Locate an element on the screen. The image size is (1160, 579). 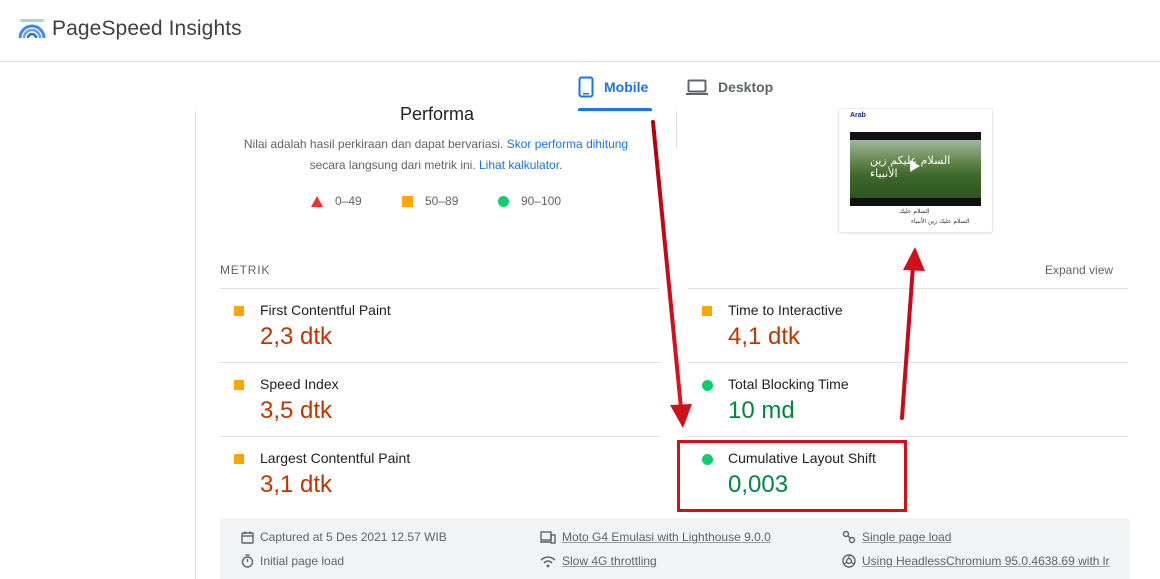
content-border is located at coordinates (195, 345).